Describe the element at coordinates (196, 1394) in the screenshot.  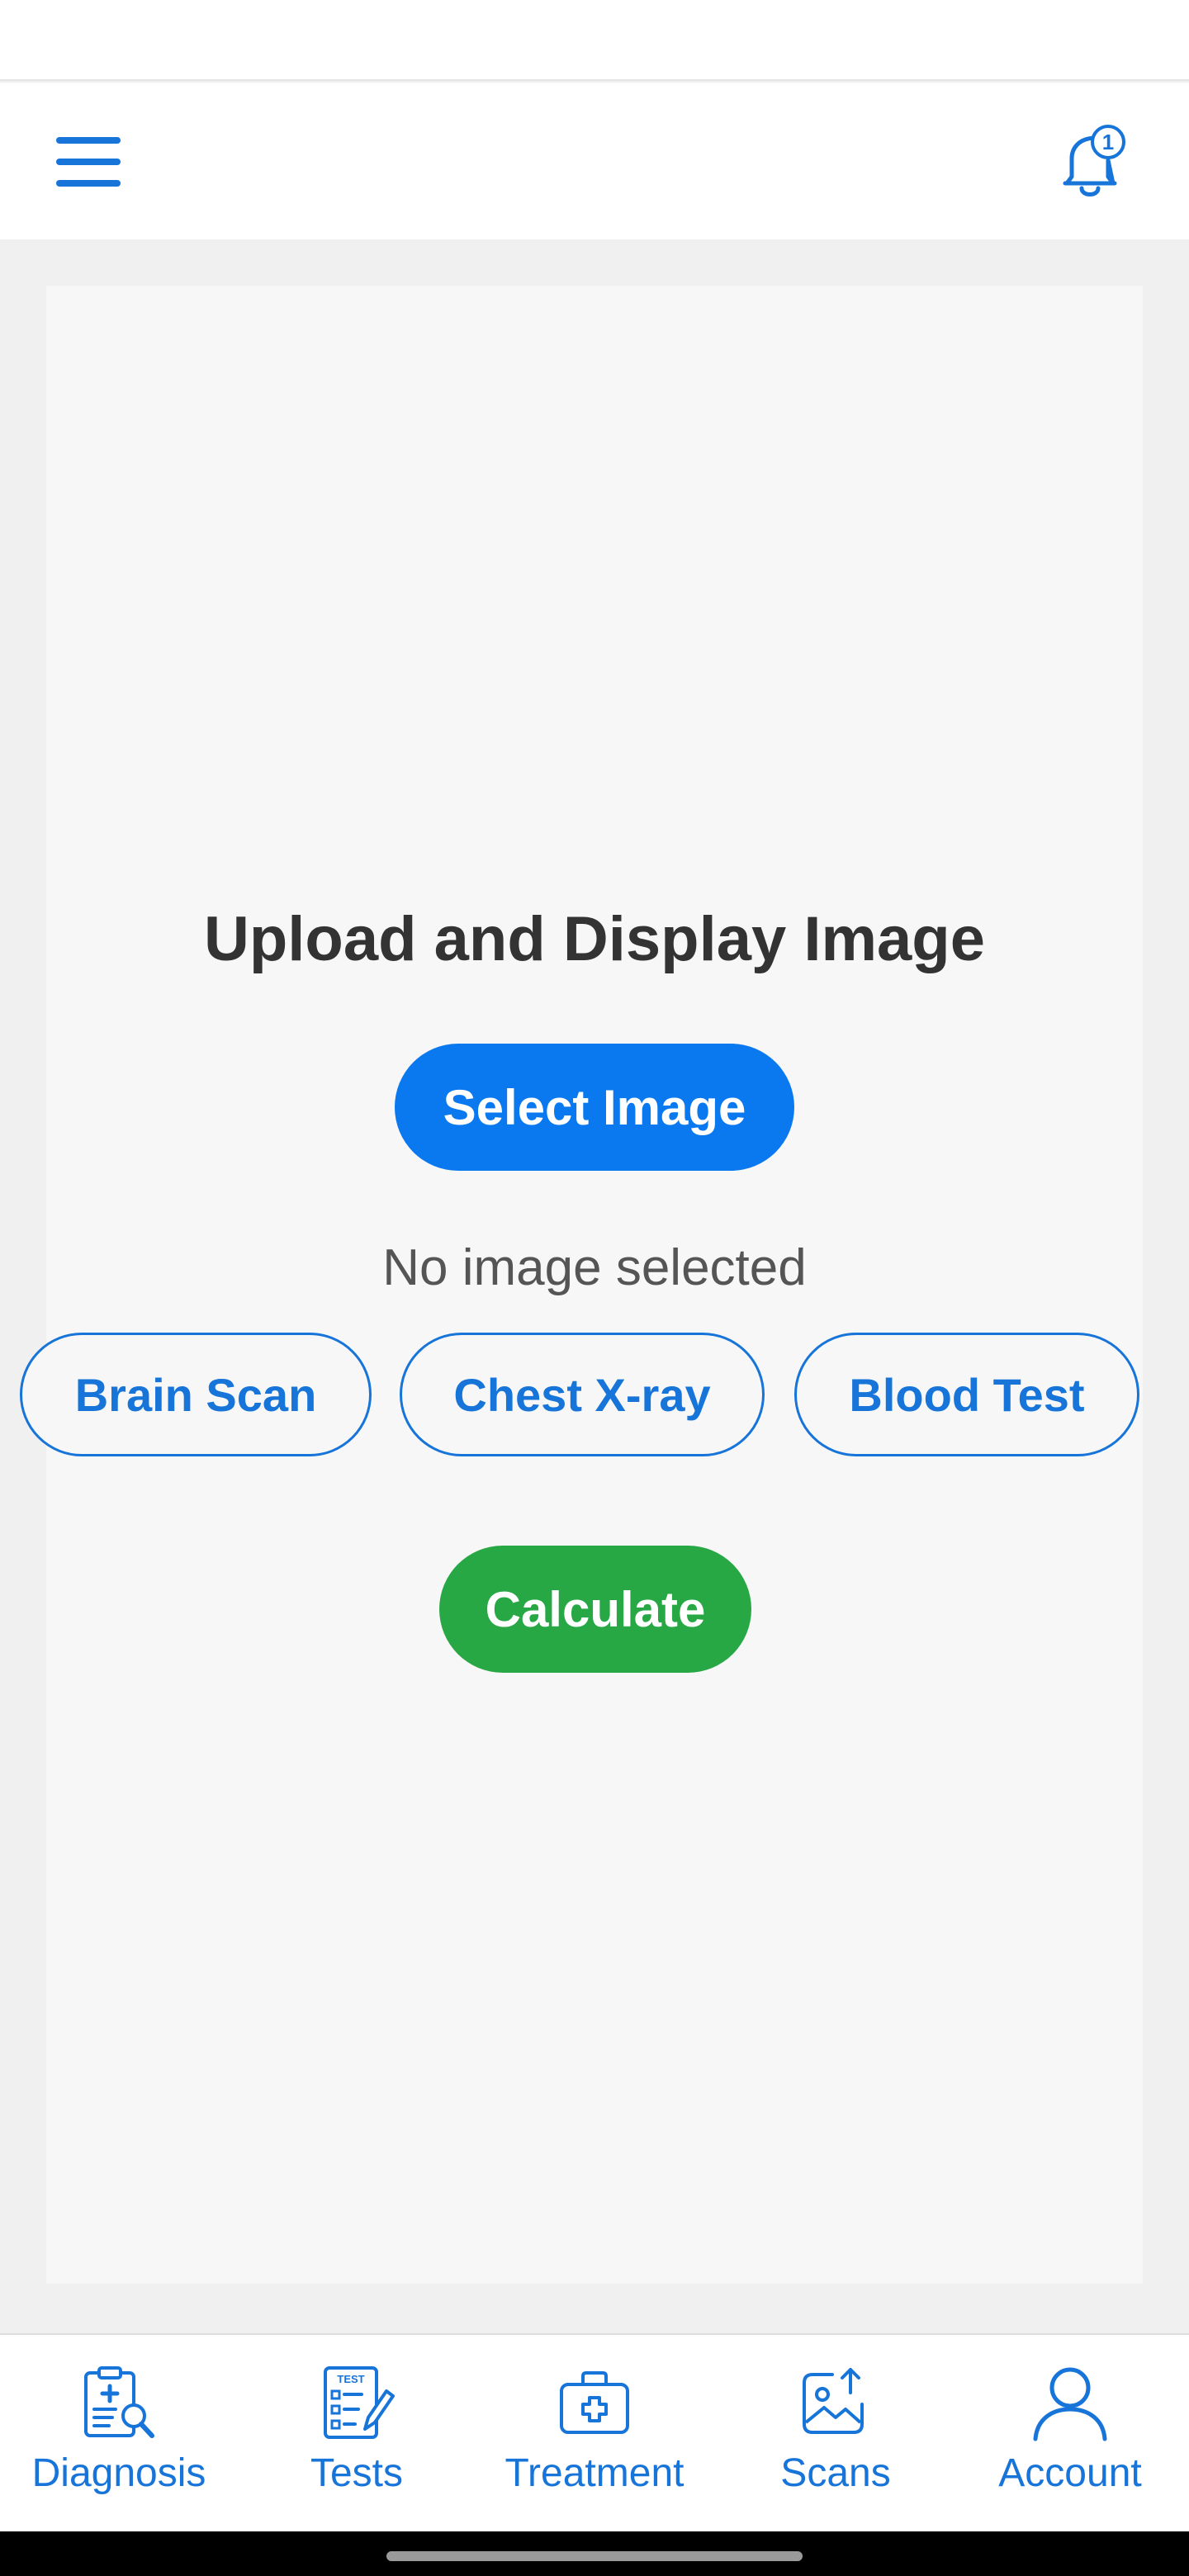
I see `brain-scan-button: Brain Scan` at that location.